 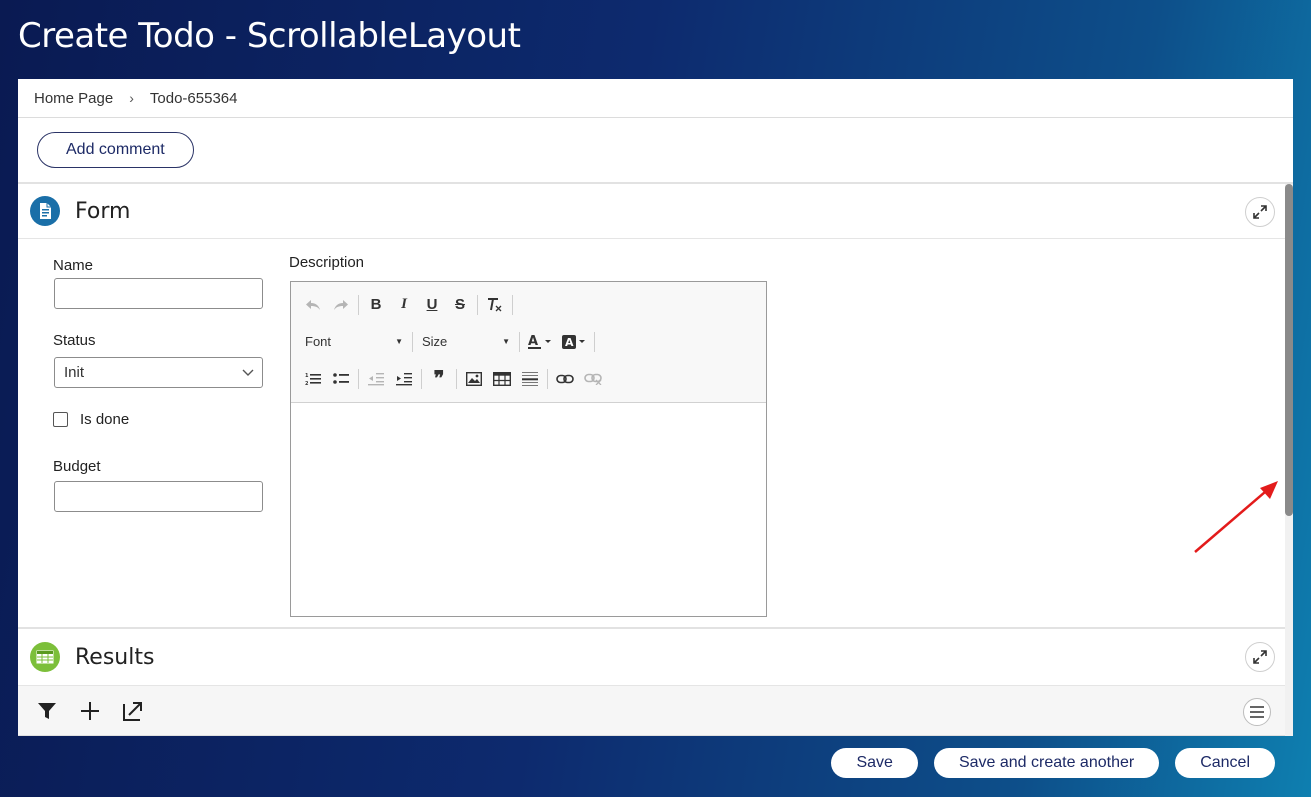 I want to click on status-select-value: Init, so click(x=74, y=372).